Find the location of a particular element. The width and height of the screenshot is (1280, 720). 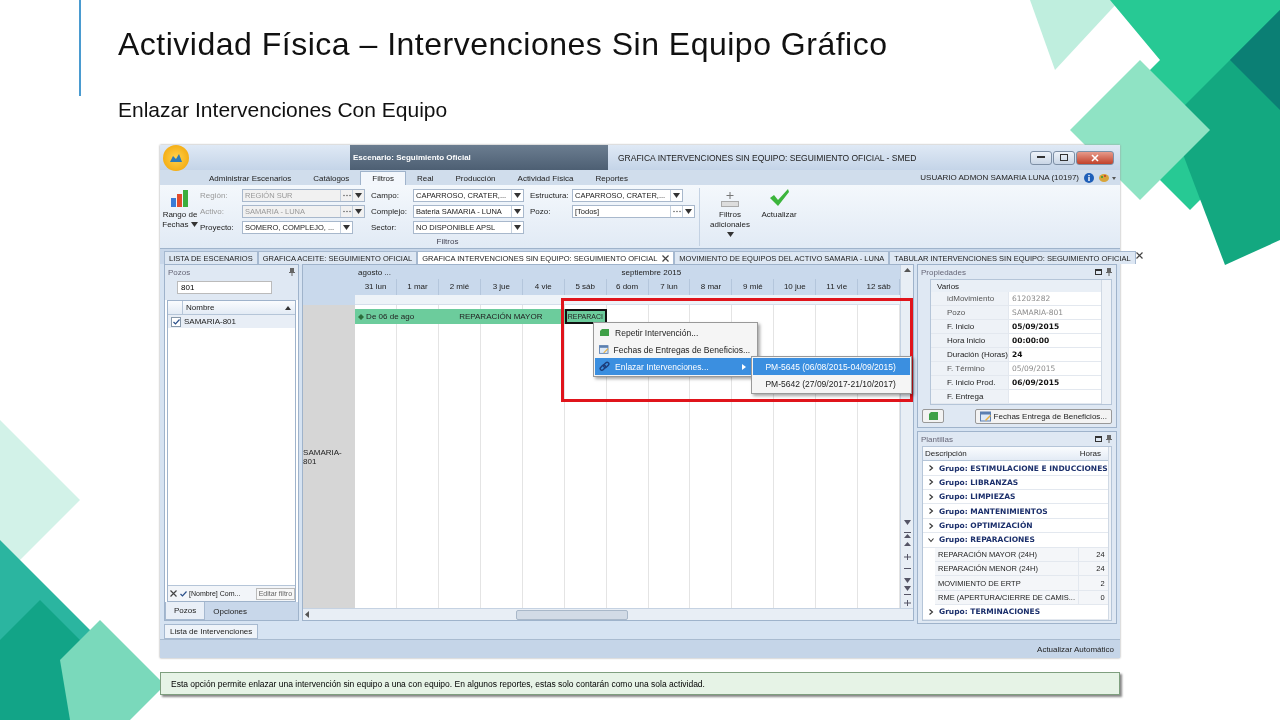

maximize-icon is located at coordinates (1064, 157).